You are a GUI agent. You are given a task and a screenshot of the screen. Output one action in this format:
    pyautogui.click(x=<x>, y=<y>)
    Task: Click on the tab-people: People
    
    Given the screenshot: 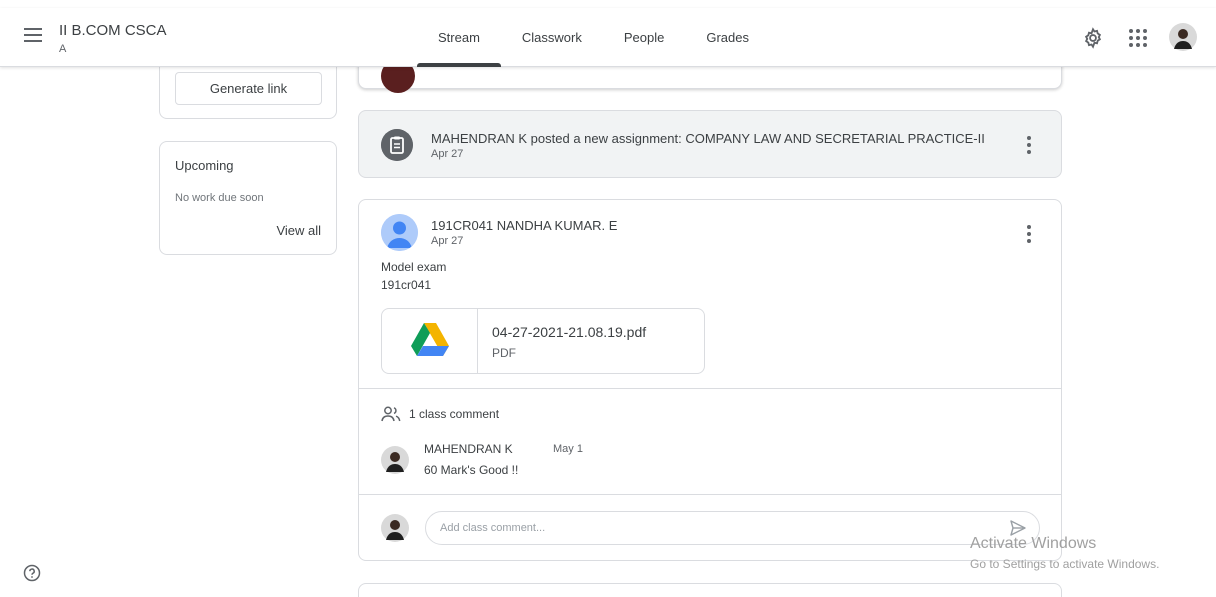 What is the action you would take?
    pyautogui.click(x=644, y=37)
    